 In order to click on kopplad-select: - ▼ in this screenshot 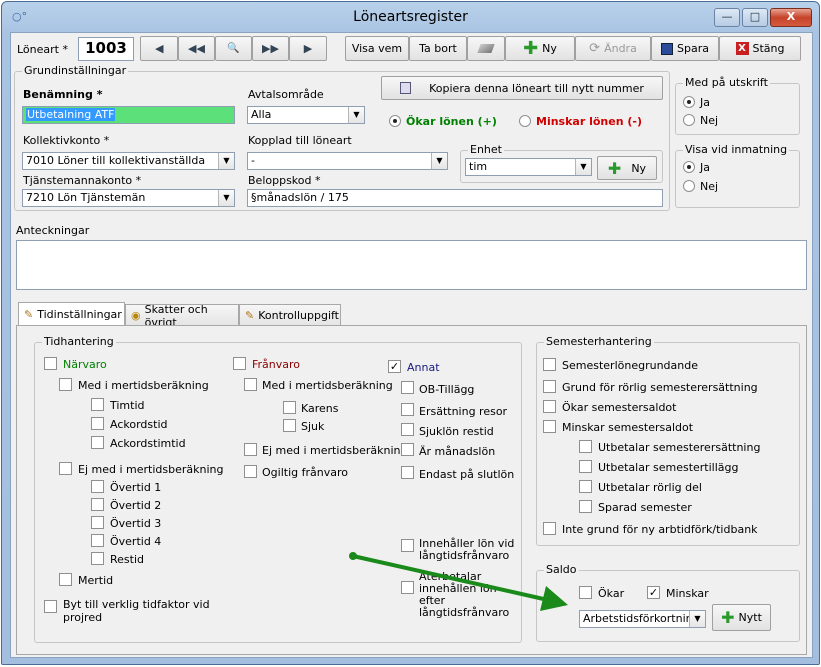, I will do `click(347, 161)`.